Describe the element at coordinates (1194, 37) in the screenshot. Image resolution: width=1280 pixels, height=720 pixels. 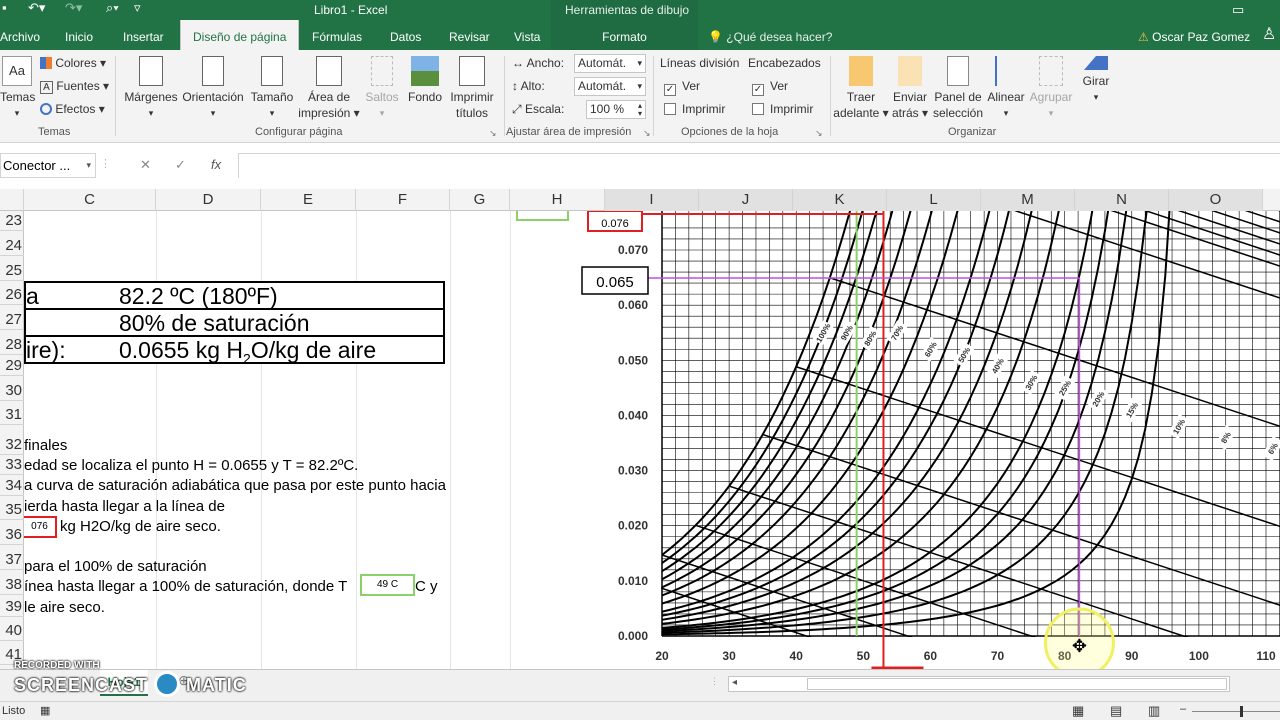
I see `user-account: ⚠ Oscar Paz Gomez` at that location.